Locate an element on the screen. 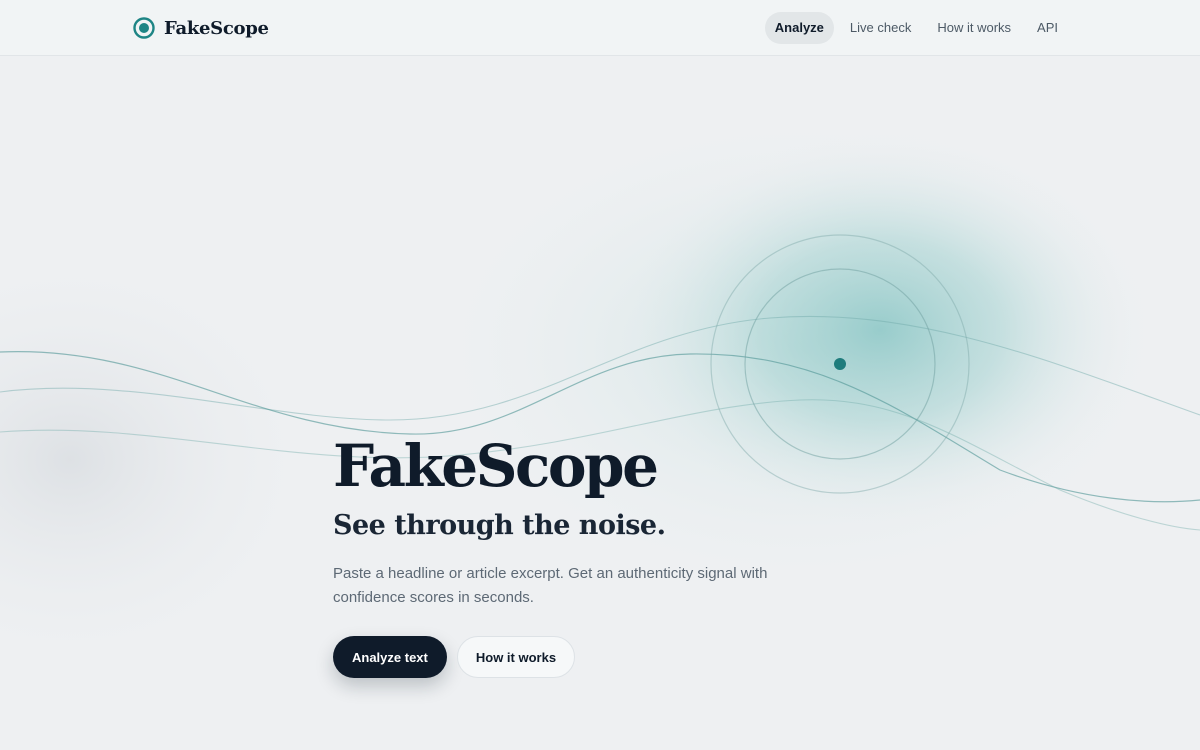 This screenshot has height=750, width=1200. analyze-text-button: Analyze text is located at coordinates (390, 657).